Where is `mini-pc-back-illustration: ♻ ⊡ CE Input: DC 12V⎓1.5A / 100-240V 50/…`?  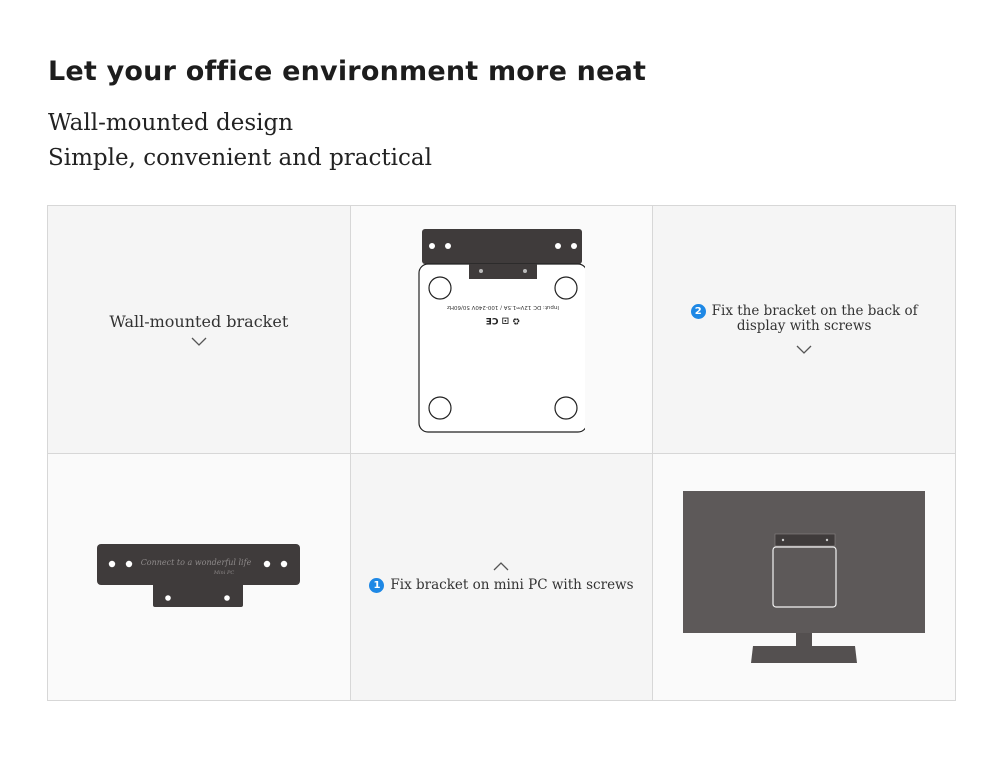 mini-pc-back-illustration: ♻ ⊡ CE Input: DC 12V⎓1.5A / 100-240V 50/… is located at coordinates (501, 331).